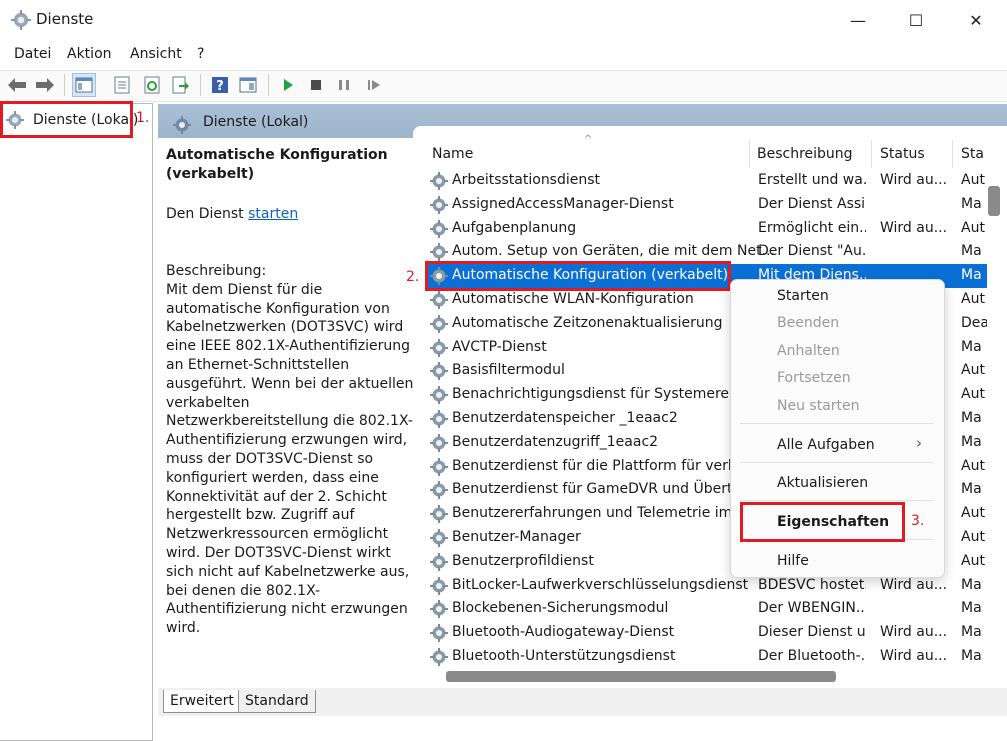  I want to click on forward-arrow-icon, so click(45, 85).